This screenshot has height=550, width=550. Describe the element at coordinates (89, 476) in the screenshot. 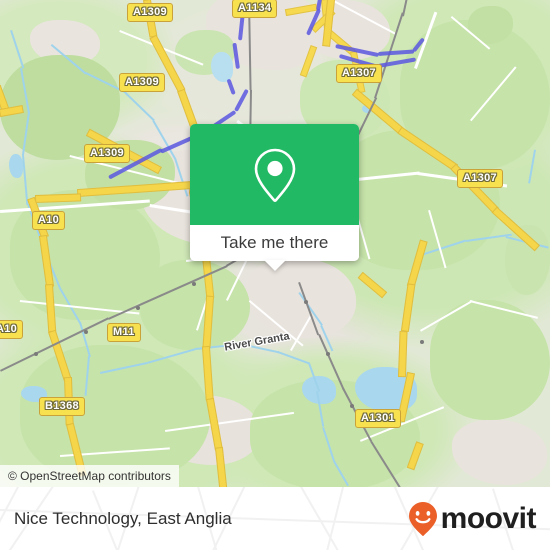

I see `osm-attribution: © OpenStreetMap contributors` at that location.